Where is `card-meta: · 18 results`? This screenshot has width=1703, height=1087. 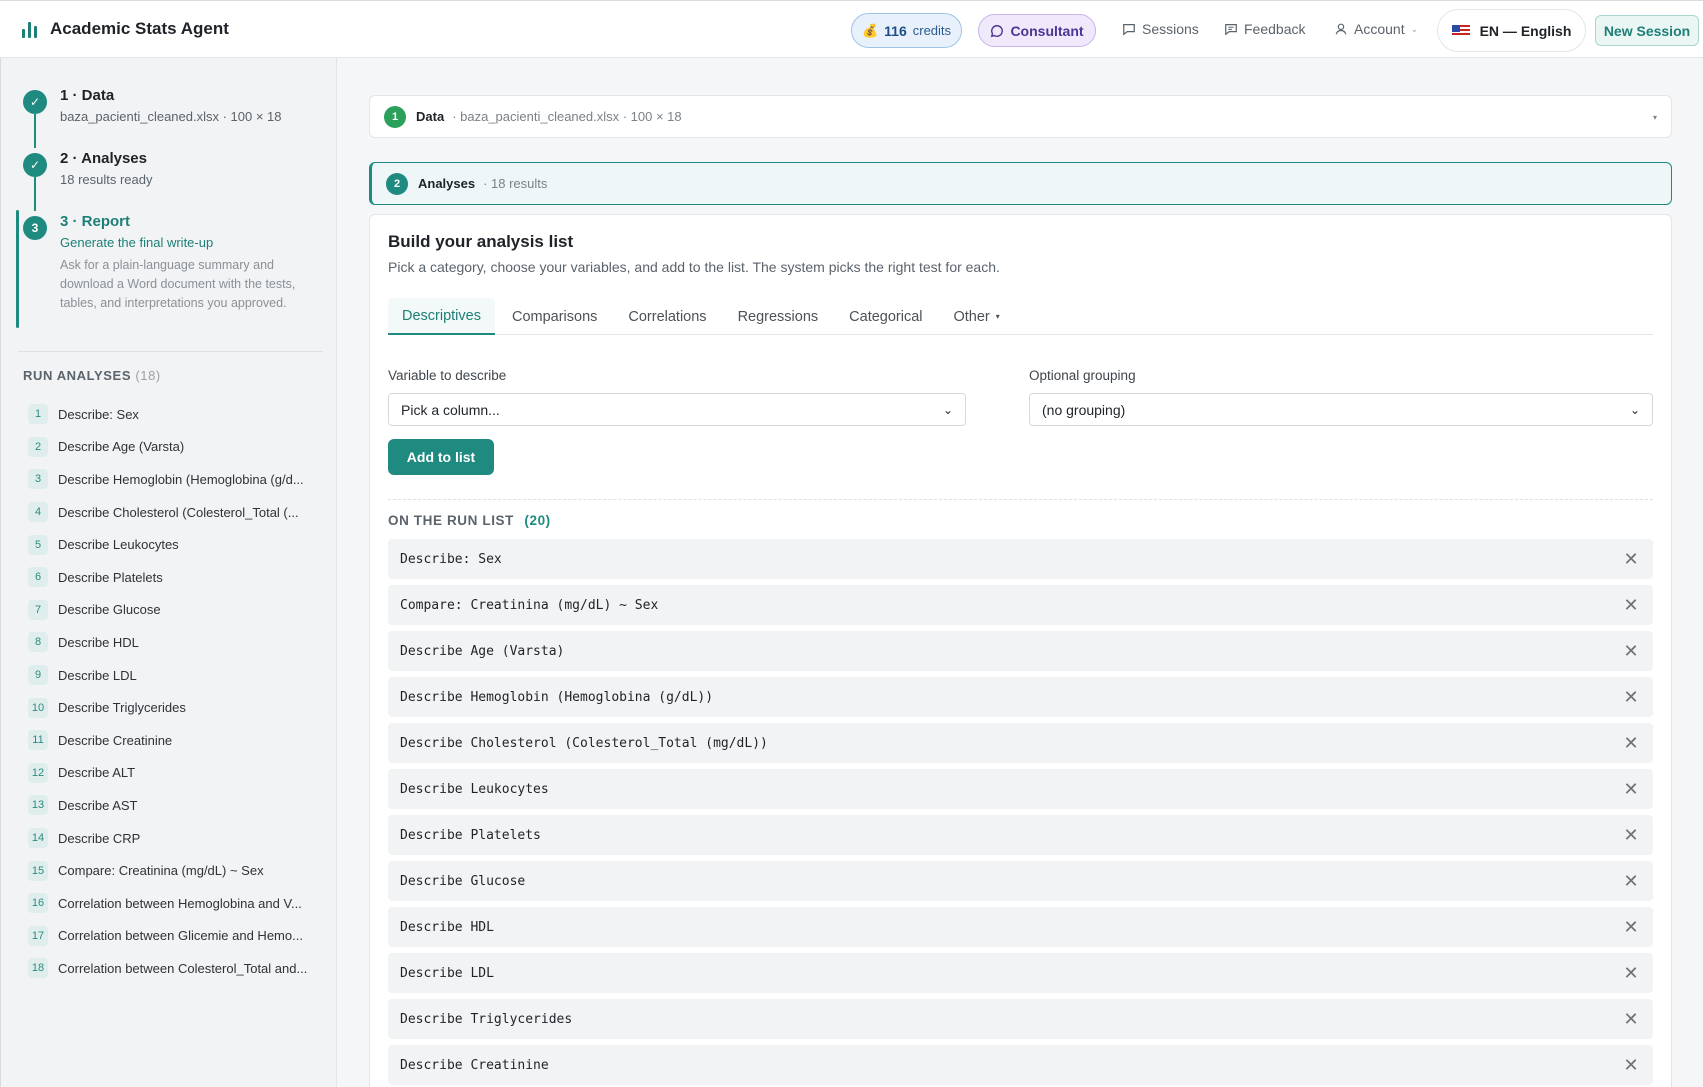
card-meta: · 18 results is located at coordinates (515, 183).